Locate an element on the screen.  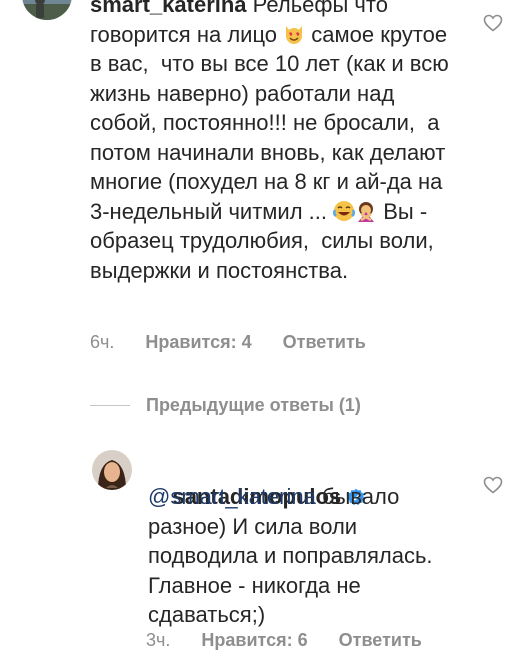
mention-link: @smart_katerina is located at coordinates (232, 496).